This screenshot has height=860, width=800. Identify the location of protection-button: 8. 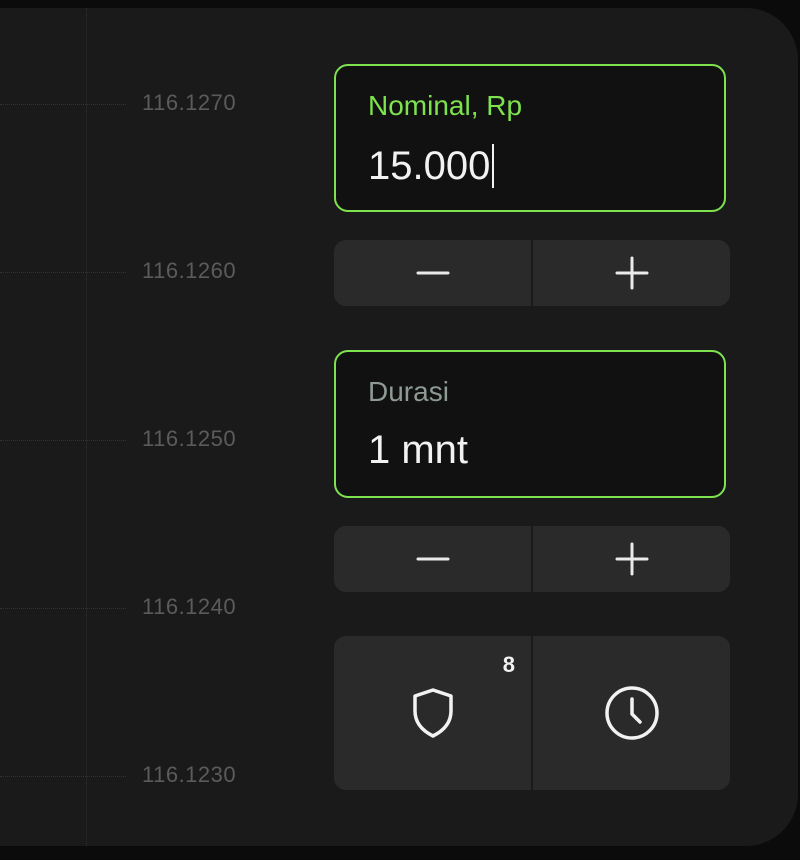
(432, 713).